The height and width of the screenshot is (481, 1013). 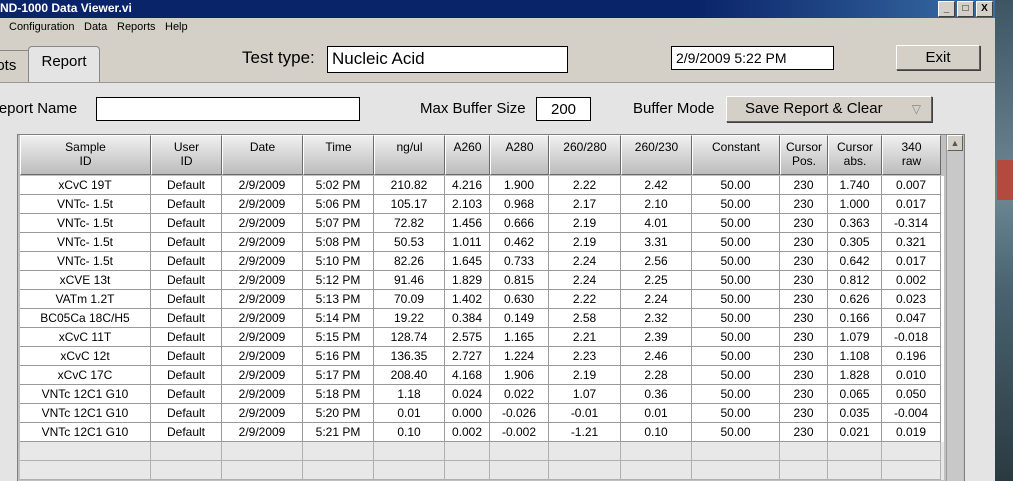 I want to click on cell-ng-ul: 128.74, so click(x=409, y=337).